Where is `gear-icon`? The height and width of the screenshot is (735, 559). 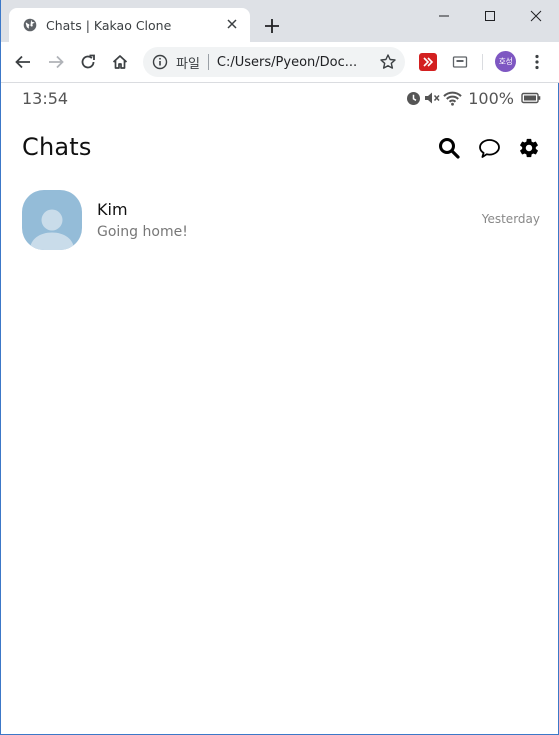
gear-icon is located at coordinates (529, 148).